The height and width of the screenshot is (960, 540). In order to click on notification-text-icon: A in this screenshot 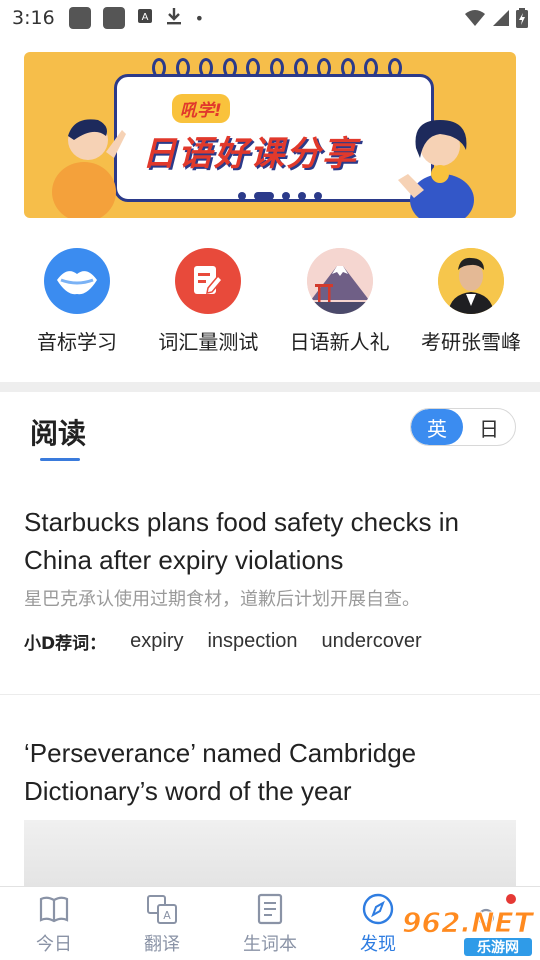, I will do `click(145, 18)`.